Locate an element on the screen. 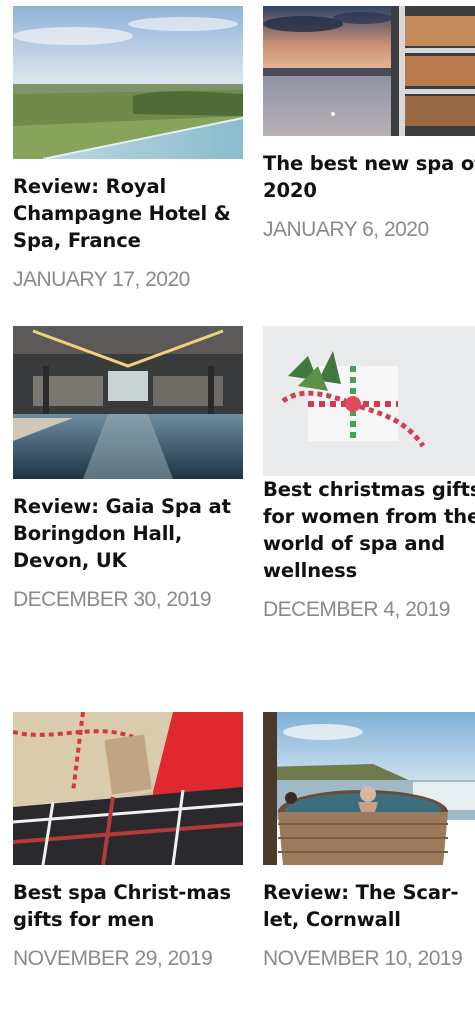 Image resolution: width=475 pixels, height=1022 pixels. post-title: Review: The Scar-let, Cornwall is located at coordinates (369, 906).